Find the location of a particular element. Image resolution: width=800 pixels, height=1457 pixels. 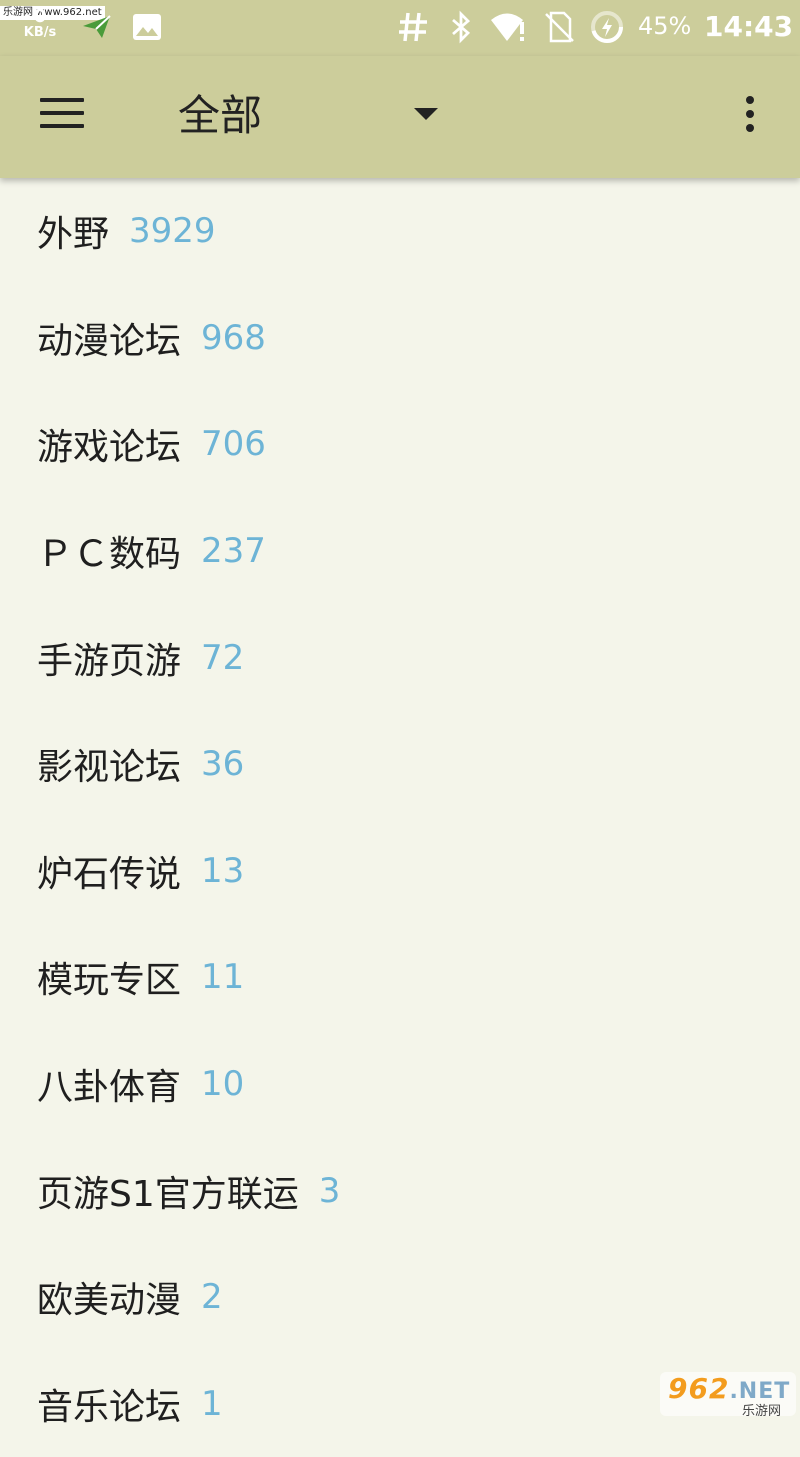

forum-name: 影视论坛 is located at coordinates (109, 768).